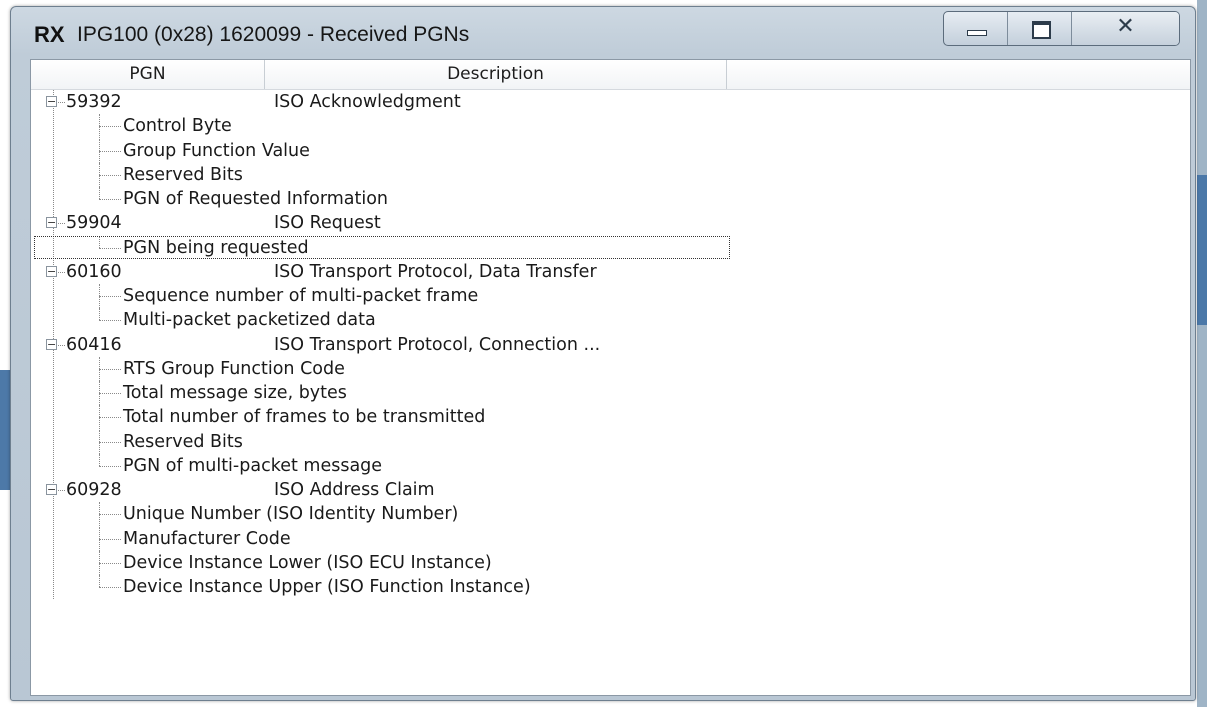 Image resolution: width=1207 pixels, height=707 pixels. What do you see at coordinates (367, 102) in the screenshot?
I see `pgn-description: ISO Acknowledgment` at bounding box center [367, 102].